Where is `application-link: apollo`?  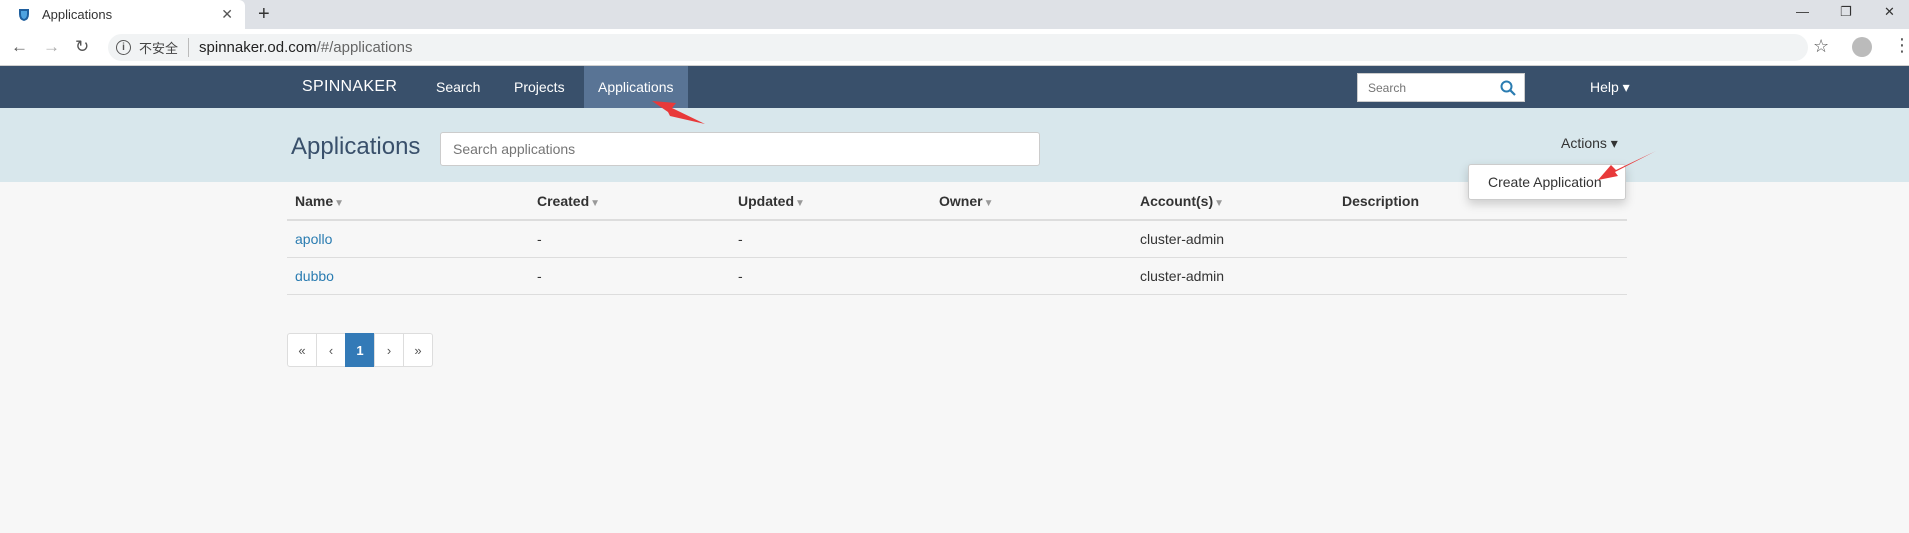 application-link: apollo is located at coordinates (313, 239).